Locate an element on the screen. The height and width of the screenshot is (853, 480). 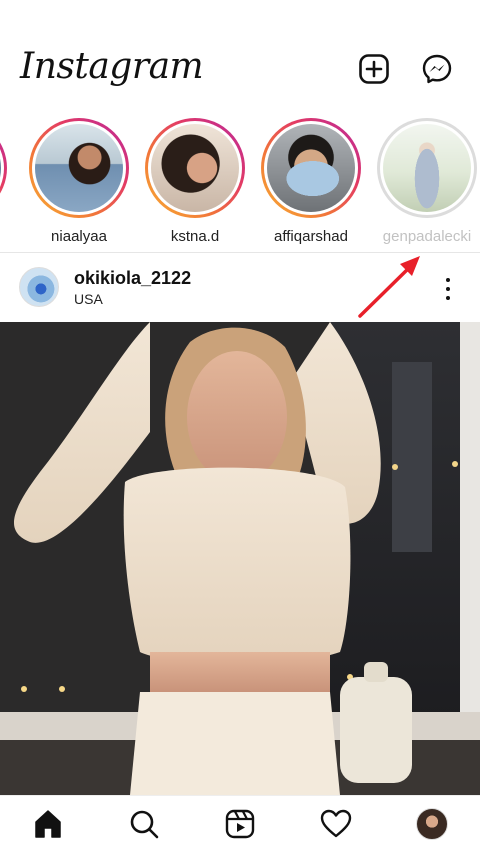
post-more-button is located at coordinates (448, 289).